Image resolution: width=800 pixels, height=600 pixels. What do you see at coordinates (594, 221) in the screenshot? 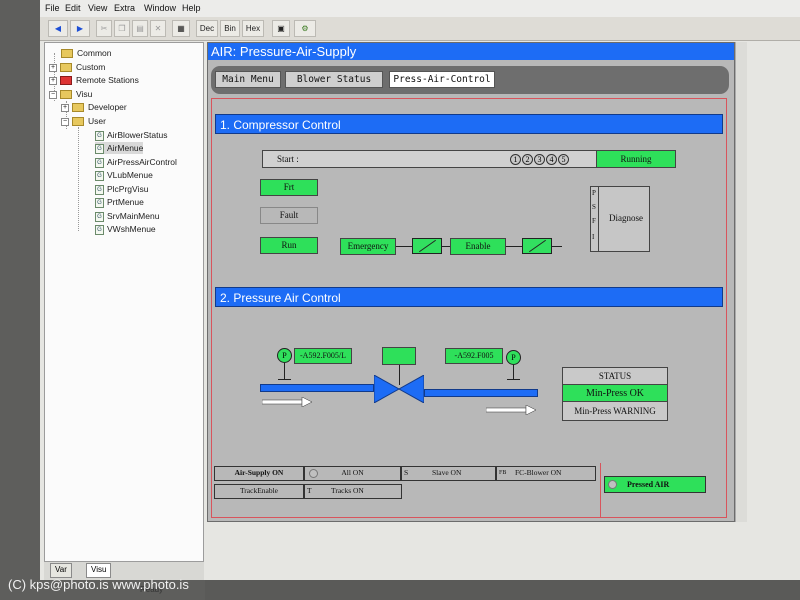
I see `diag-letter-f: F` at bounding box center [594, 221].